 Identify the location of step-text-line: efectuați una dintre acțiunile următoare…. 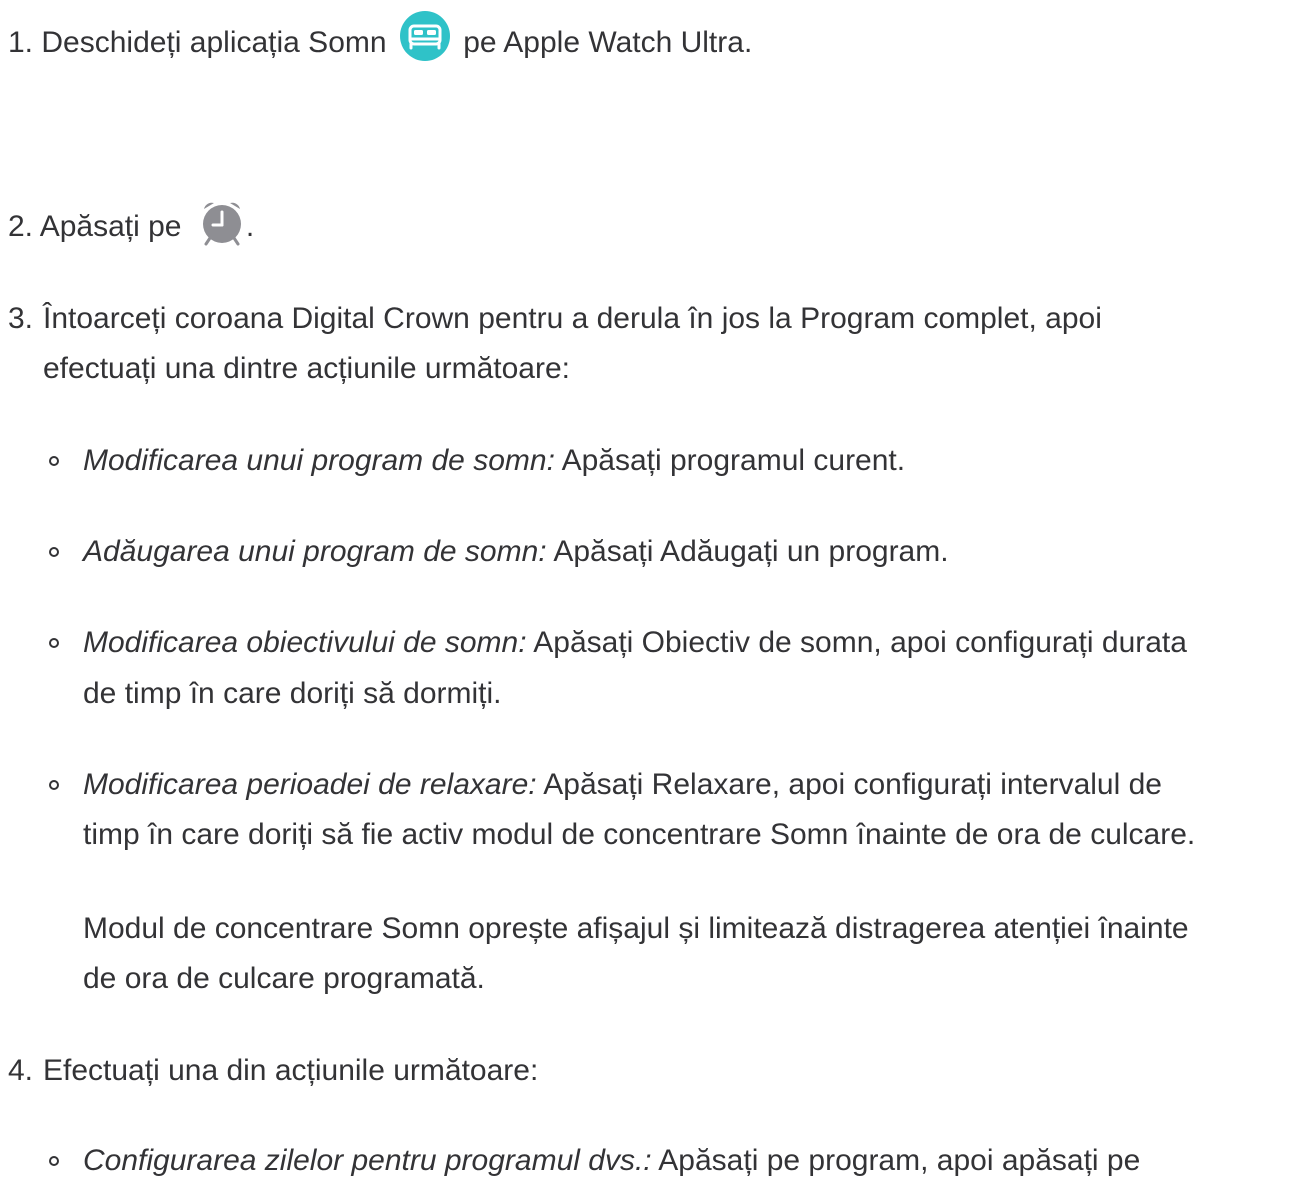
(306, 368).